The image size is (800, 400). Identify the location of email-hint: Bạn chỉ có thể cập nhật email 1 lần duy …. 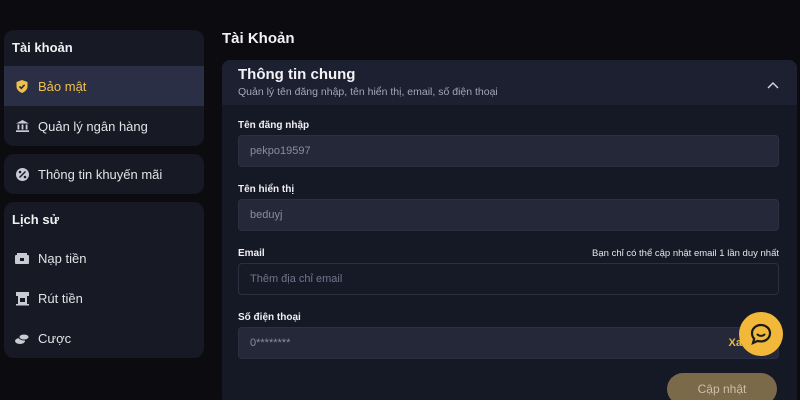
(685, 253).